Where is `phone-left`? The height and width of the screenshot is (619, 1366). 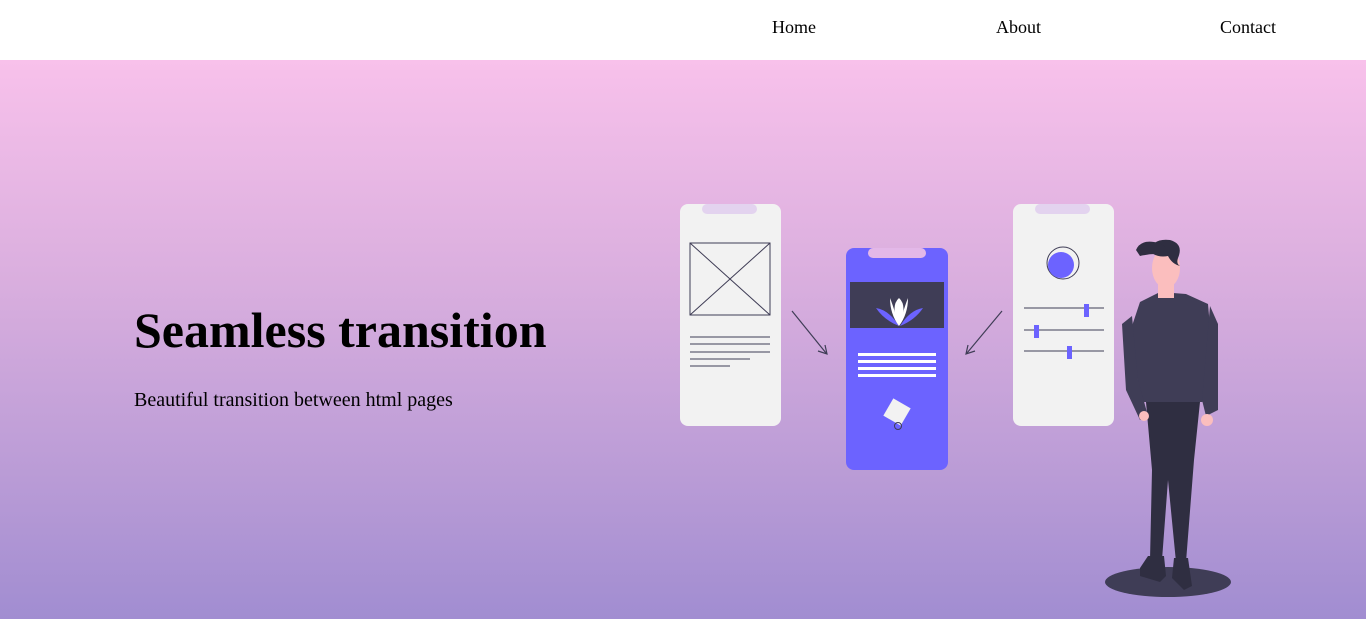
phone-left is located at coordinates (730, 315).